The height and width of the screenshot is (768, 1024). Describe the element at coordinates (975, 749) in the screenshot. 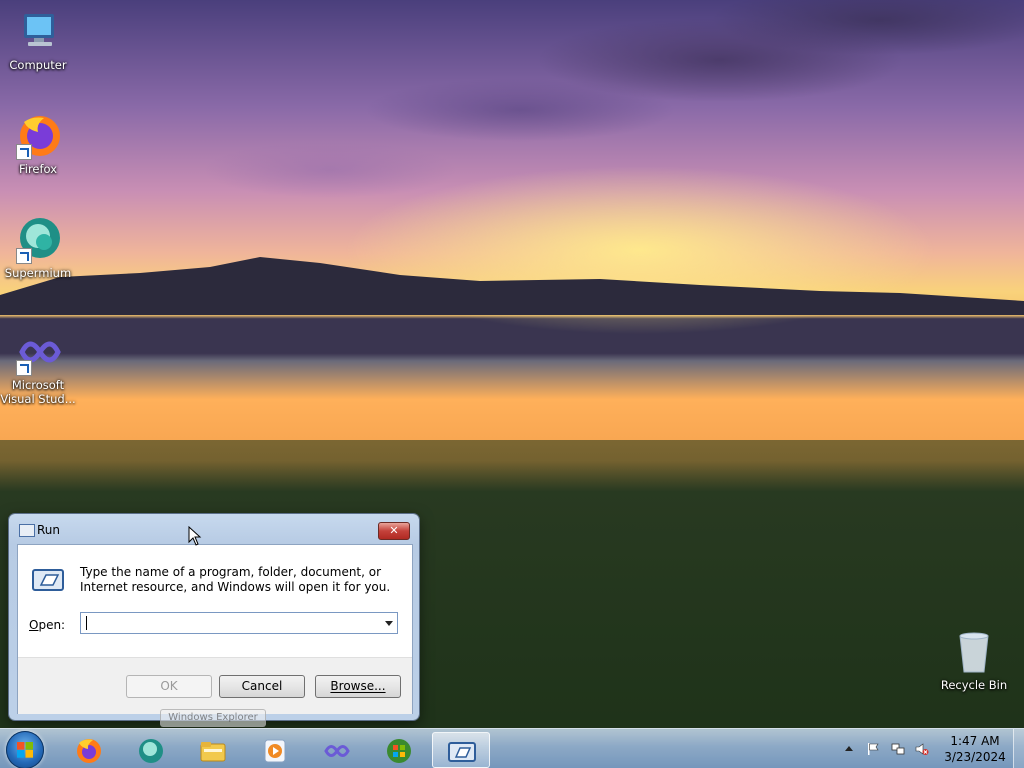

I see `clock: 1:47 AM 3/23/2024` at that location.